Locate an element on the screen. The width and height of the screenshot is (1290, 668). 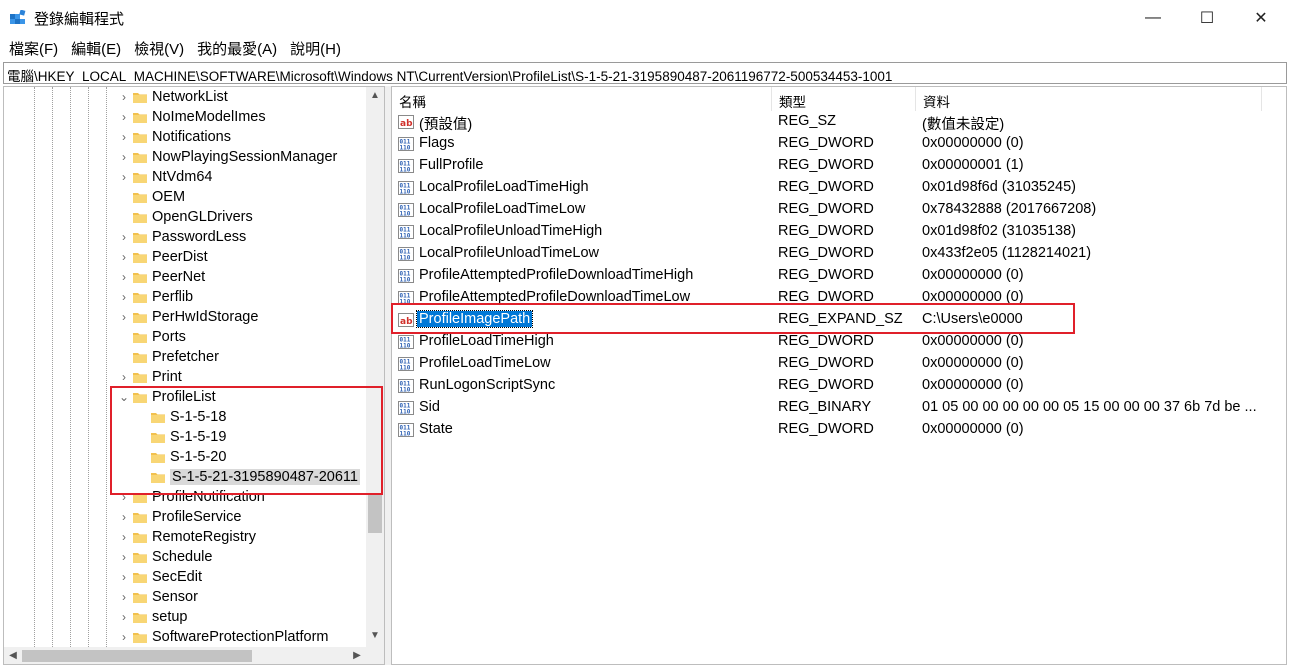
tree-item: OEM is located at coordinates (185, 198).